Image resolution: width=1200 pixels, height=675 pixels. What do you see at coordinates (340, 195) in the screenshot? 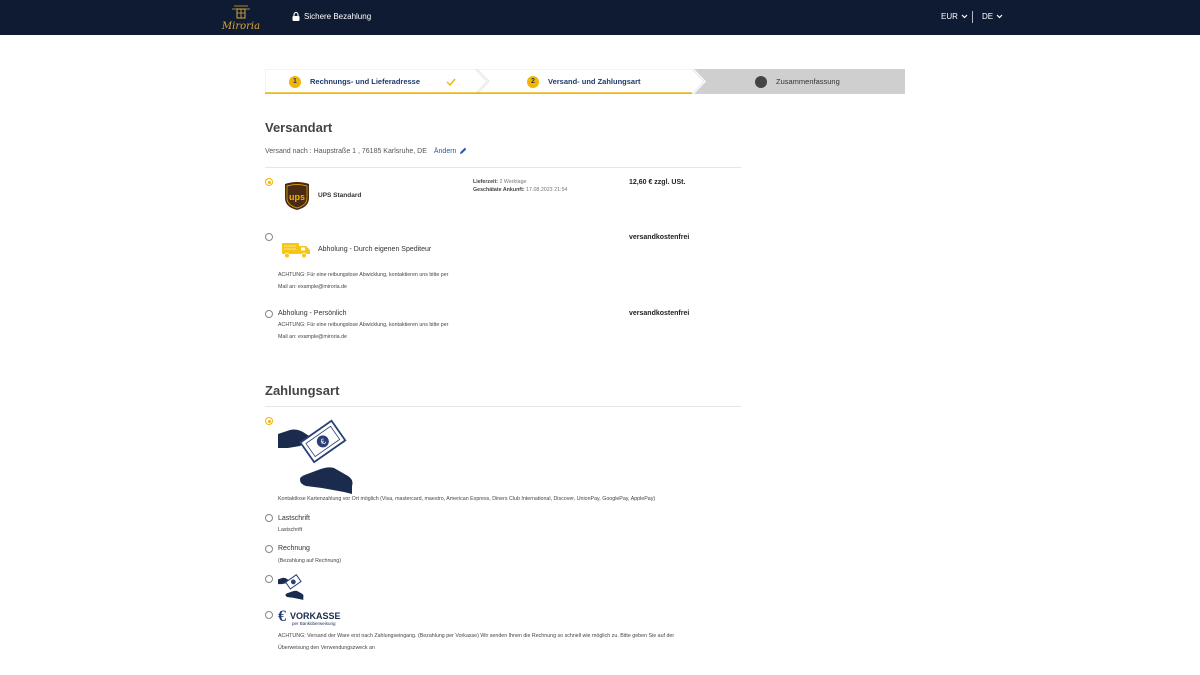
I see `shipping-option-name: UPS Standard` at bounding box center [340, 195].